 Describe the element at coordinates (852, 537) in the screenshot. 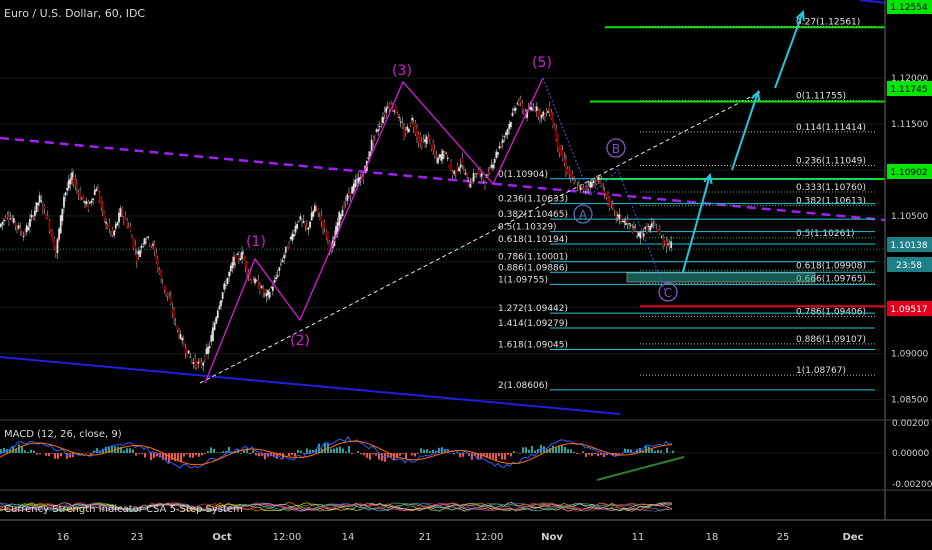

I see `time-tick-label: Dec` at that location.